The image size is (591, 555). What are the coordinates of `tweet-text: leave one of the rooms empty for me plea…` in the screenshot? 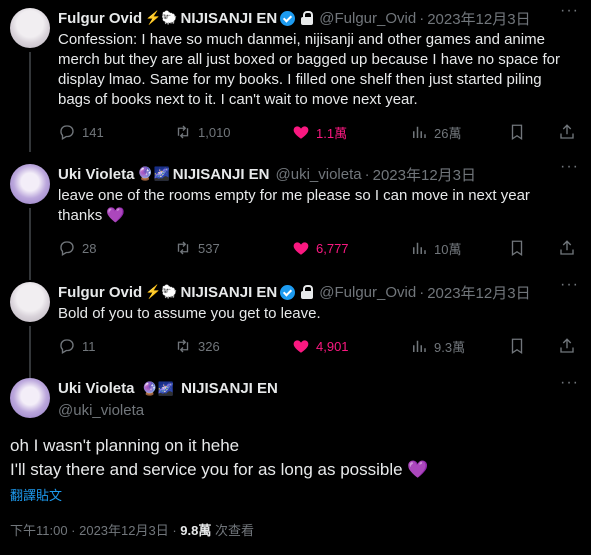 It's located at (294, 205).